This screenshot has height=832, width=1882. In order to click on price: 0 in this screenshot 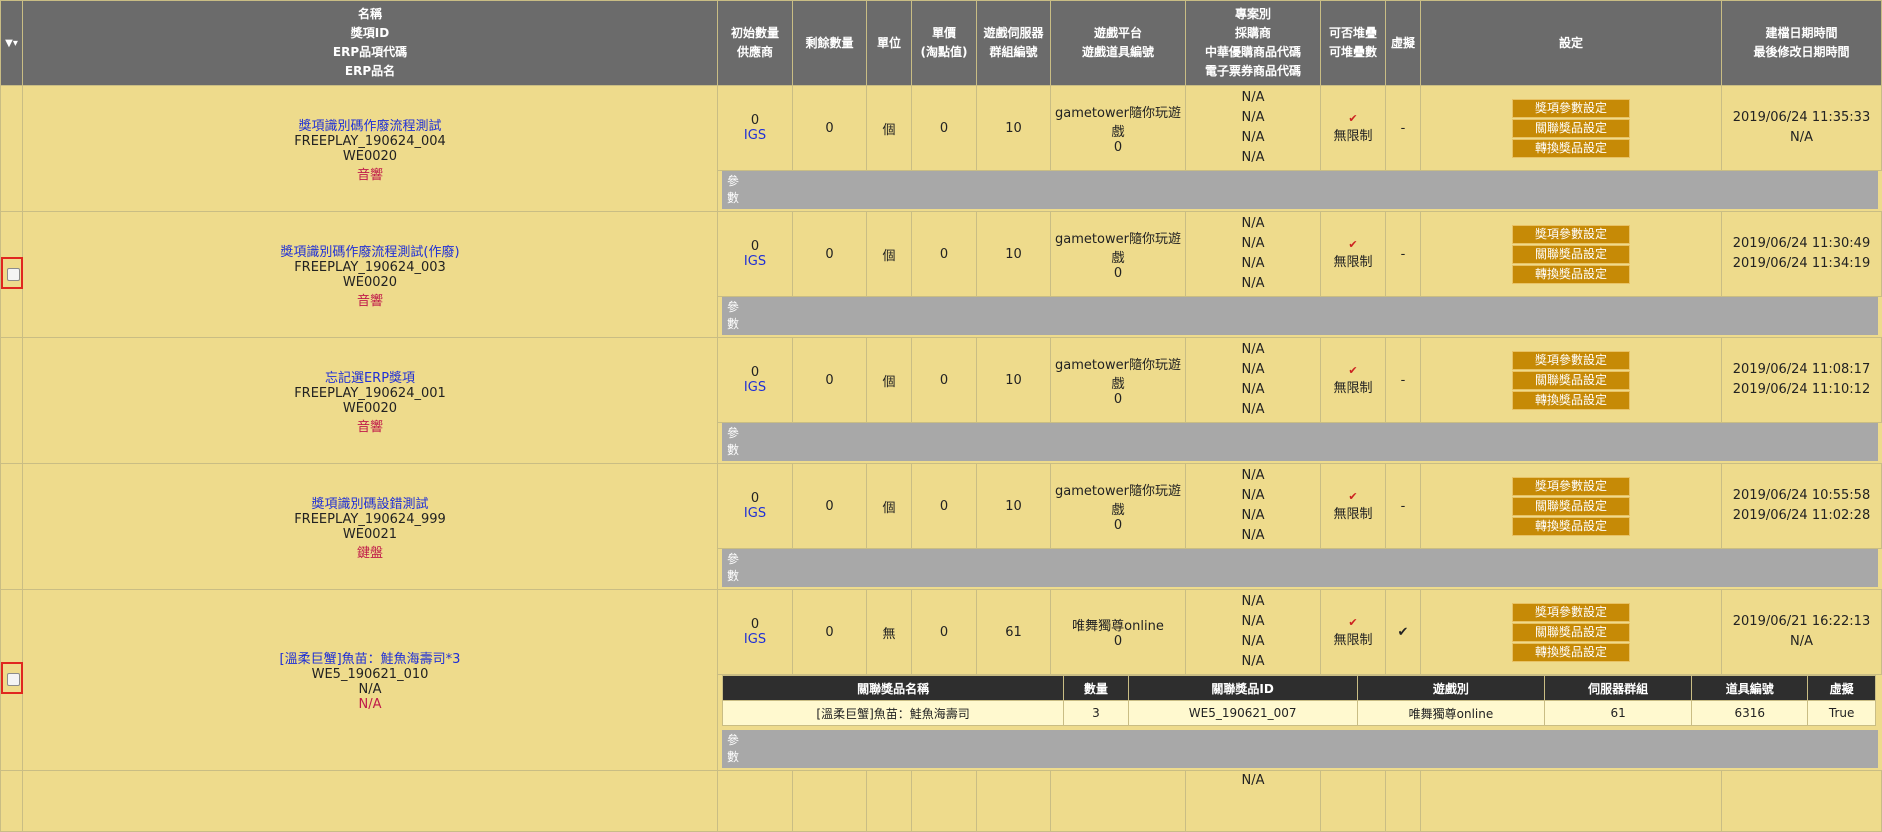, I will do `click(944, 380)`.